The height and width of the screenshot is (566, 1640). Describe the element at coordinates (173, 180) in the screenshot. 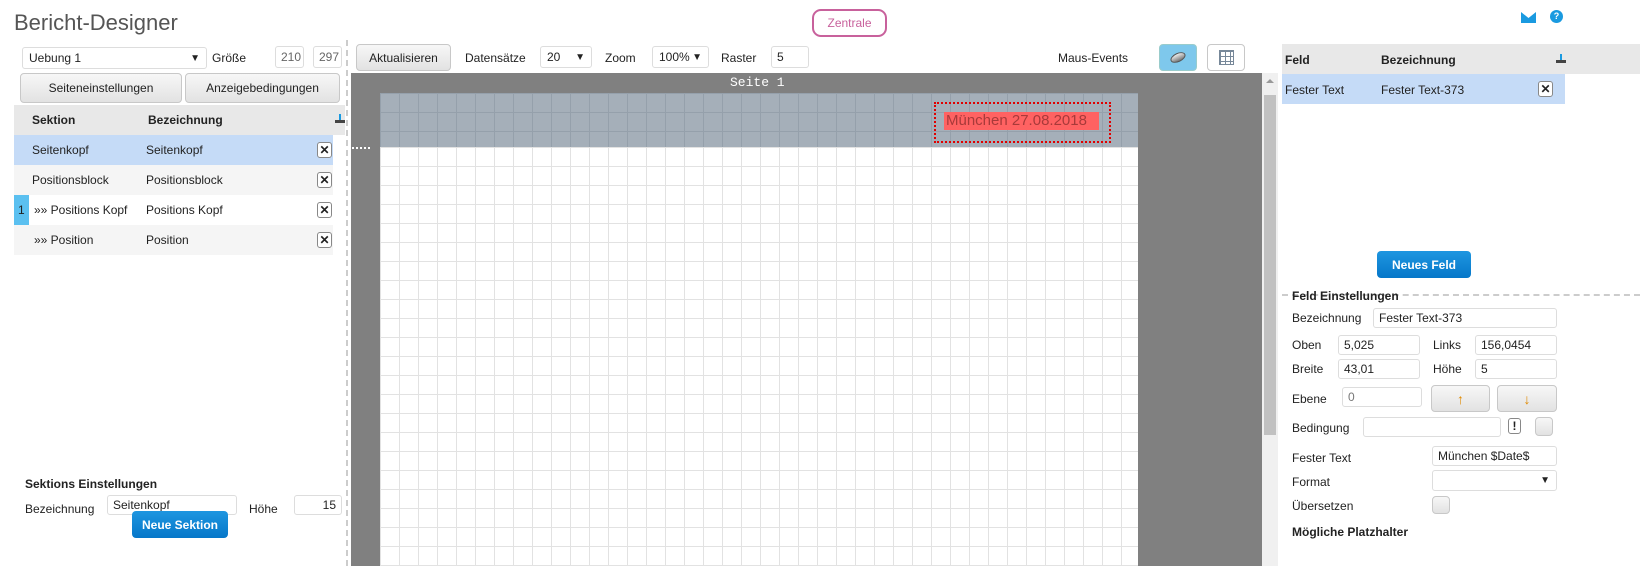

I see `section-row: Positionsblock Positionsblock ✕` at that location.